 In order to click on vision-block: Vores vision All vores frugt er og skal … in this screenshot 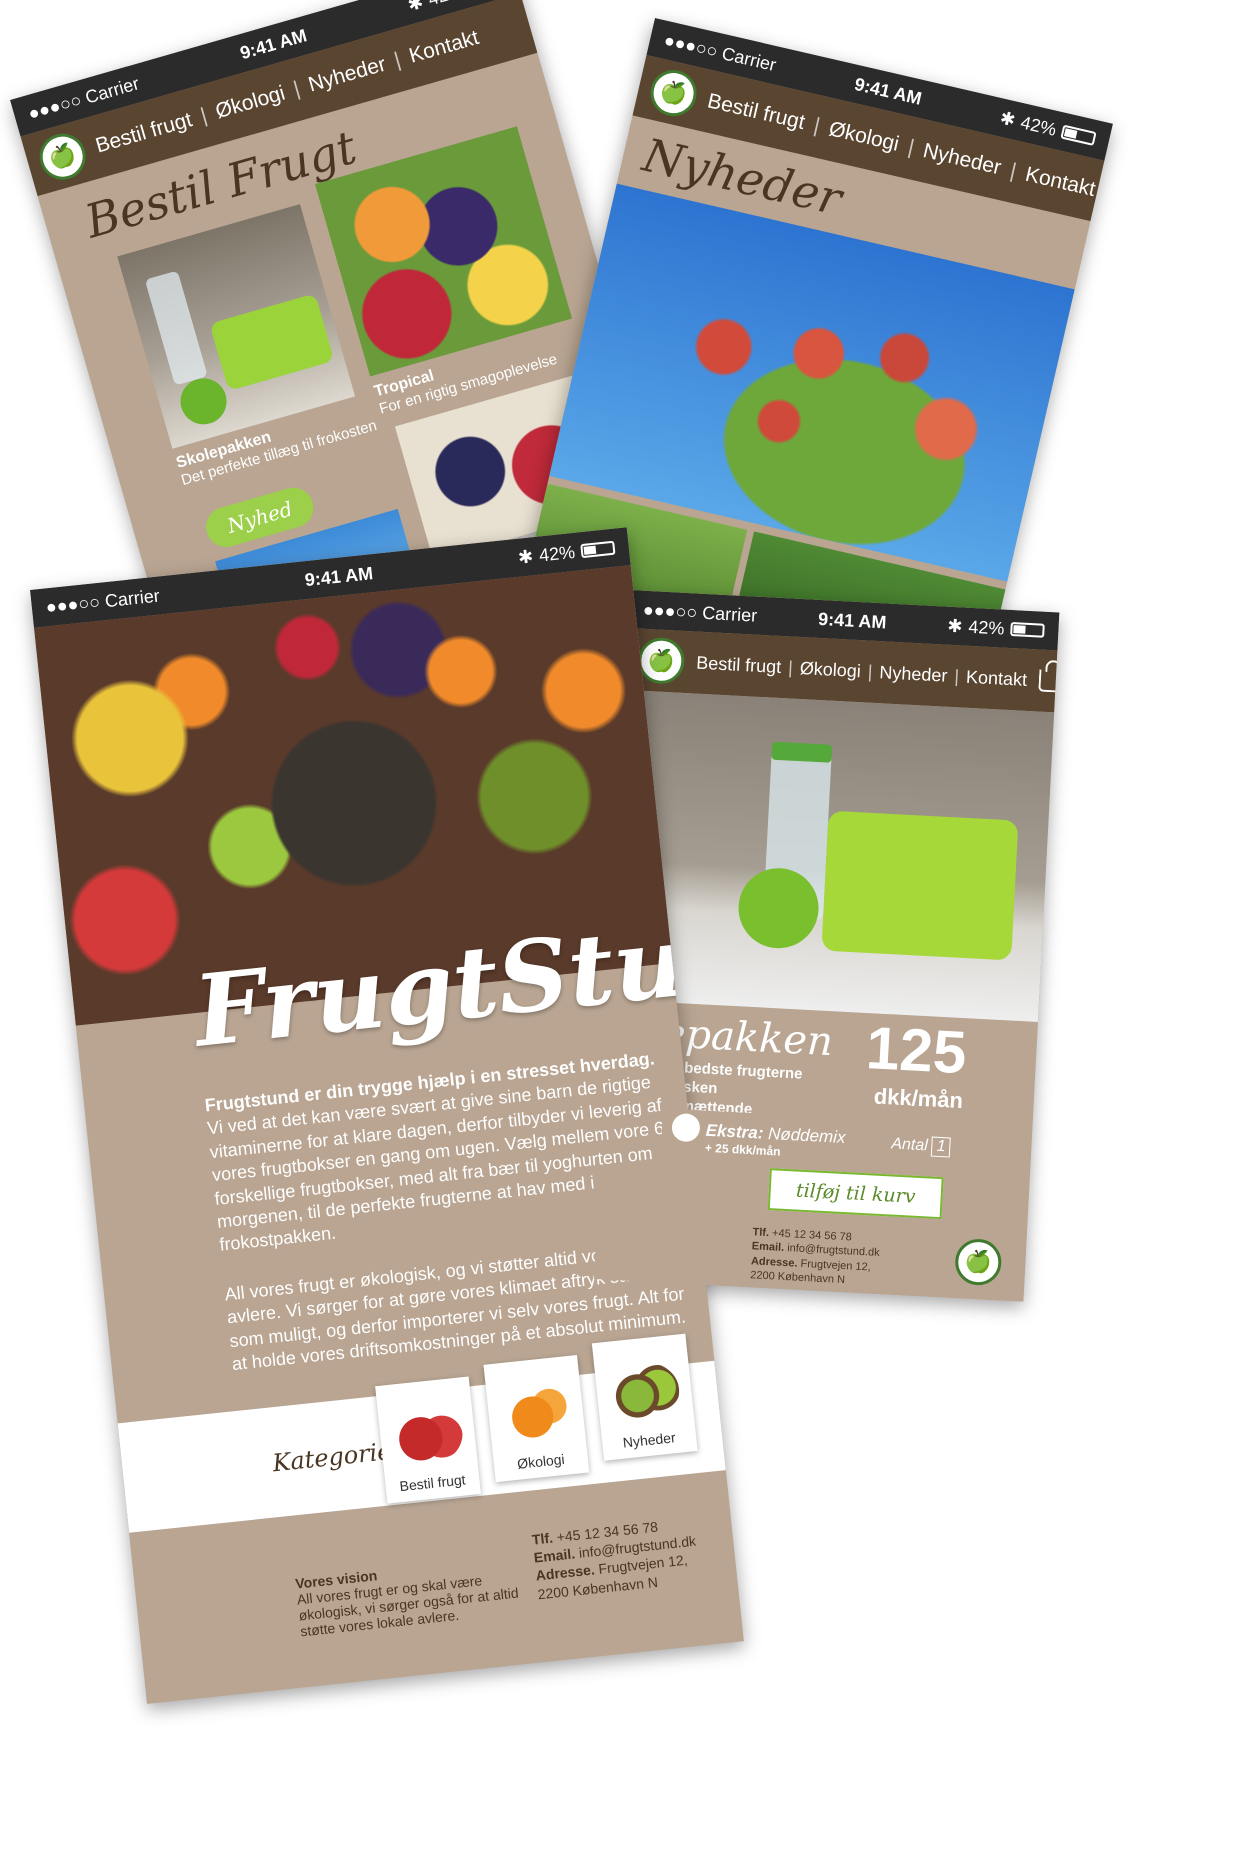, I will do `click(411, 1595)`.